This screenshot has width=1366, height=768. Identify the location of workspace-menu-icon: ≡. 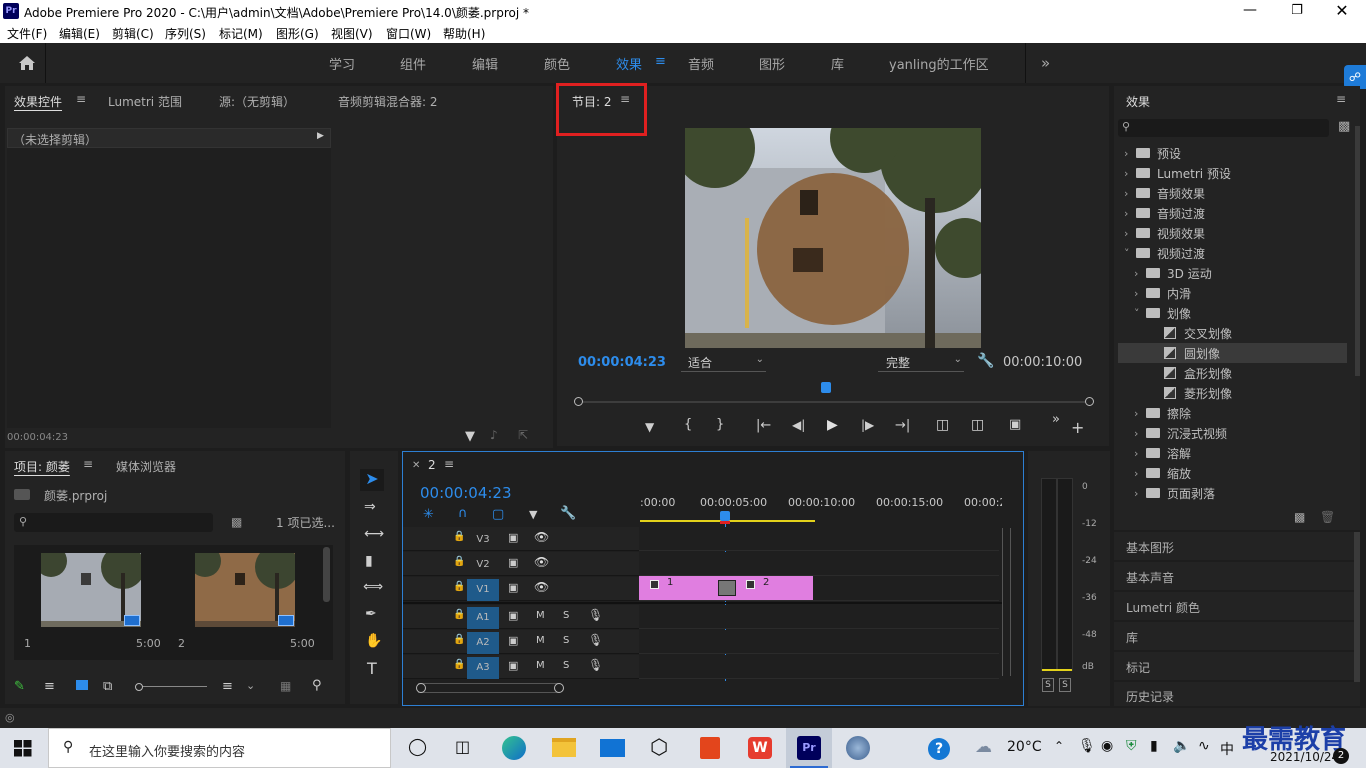
(660, 61).